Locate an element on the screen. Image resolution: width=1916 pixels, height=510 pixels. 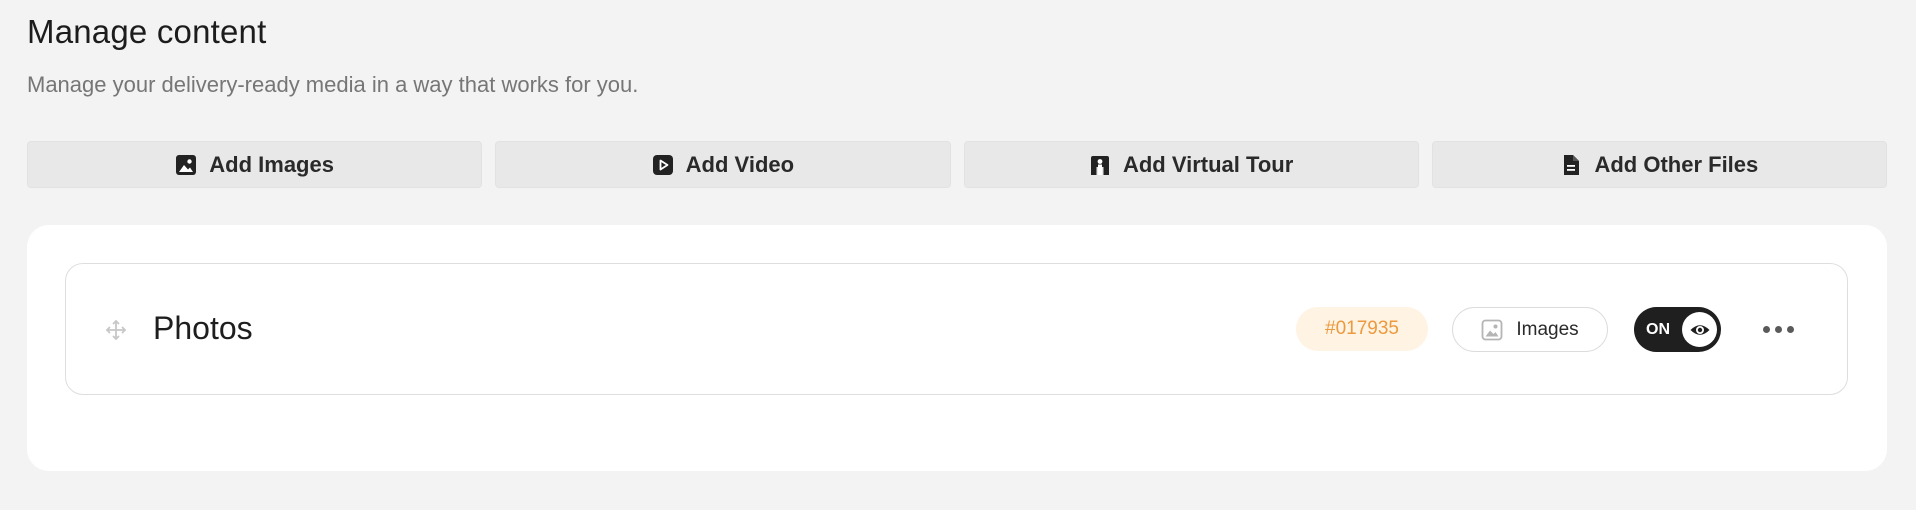
drag-handle-icon is located at coordinates (116, 330).